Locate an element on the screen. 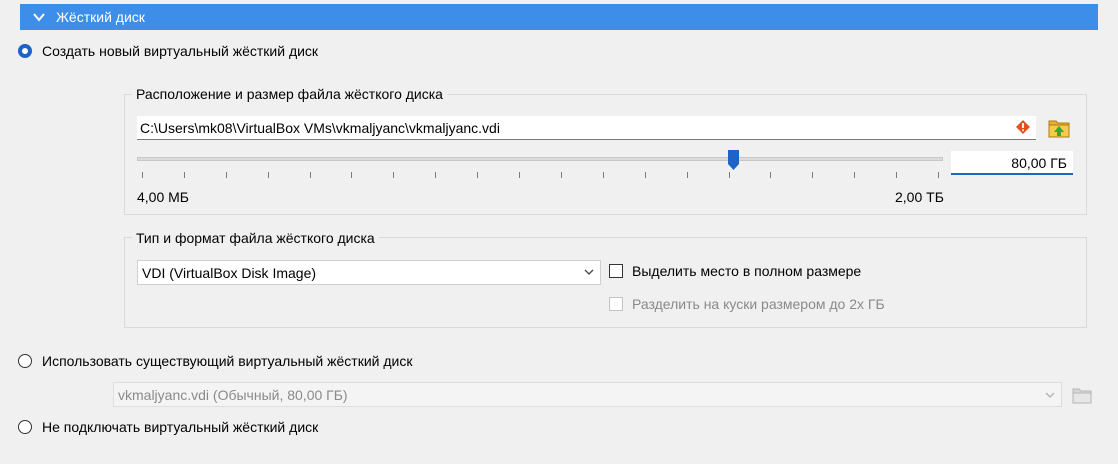  radio-no-disk-label: Не подключать виртуальный жёсткий диск is located at coordinates (180, 427).